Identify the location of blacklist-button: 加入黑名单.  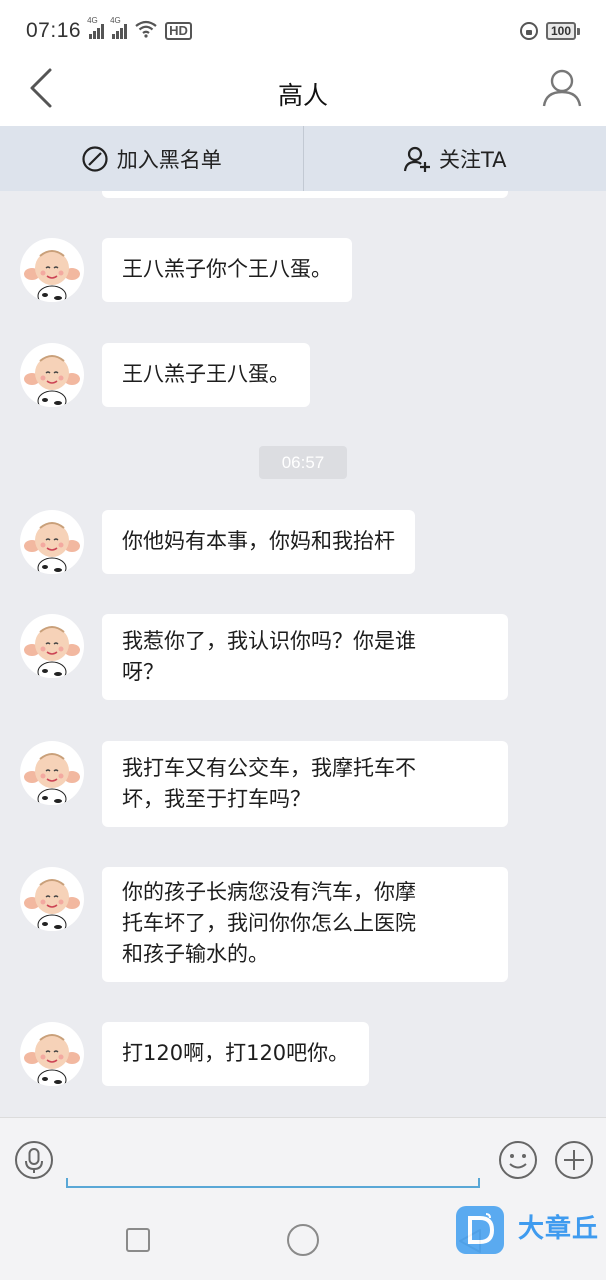
(151, 158).